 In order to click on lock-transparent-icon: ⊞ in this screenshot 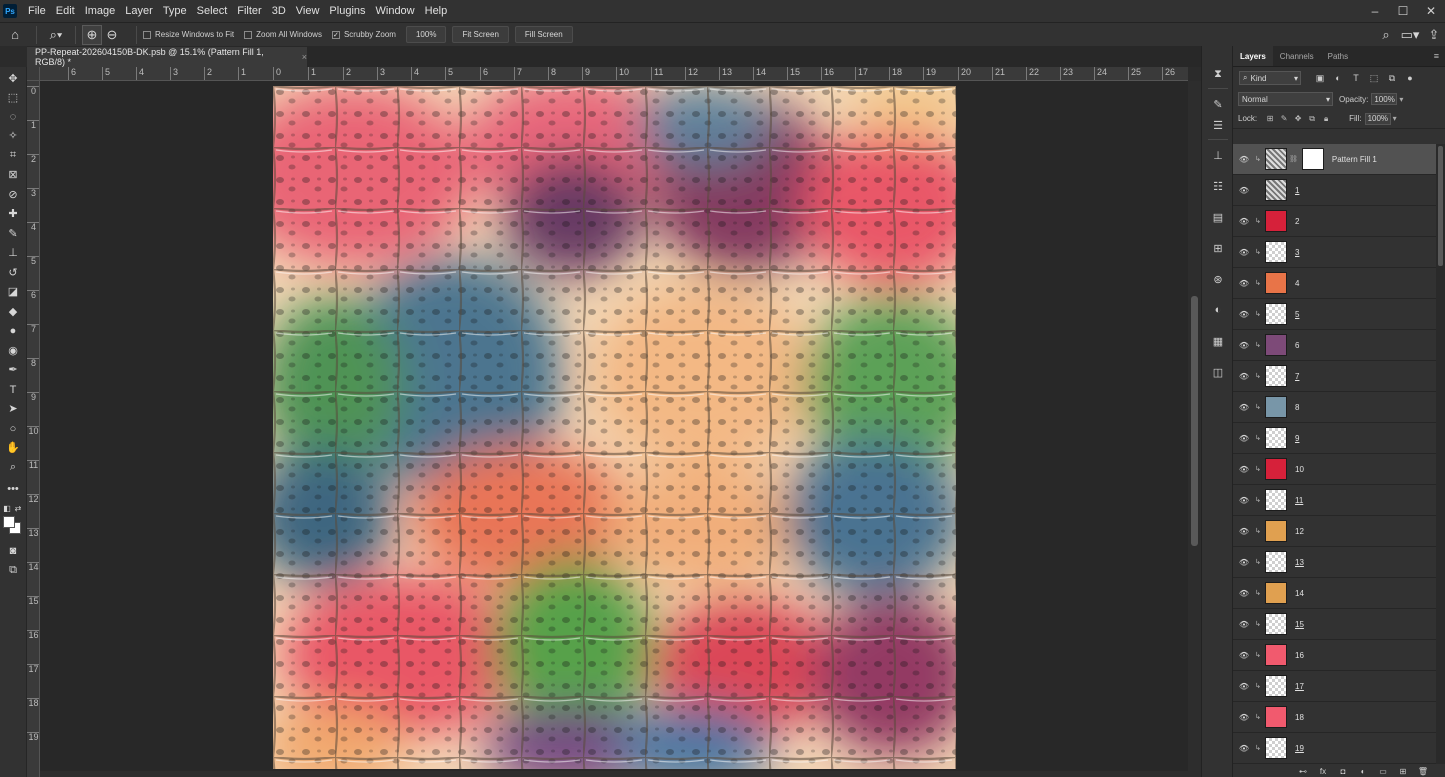, I will do `click(1270, 118)`.